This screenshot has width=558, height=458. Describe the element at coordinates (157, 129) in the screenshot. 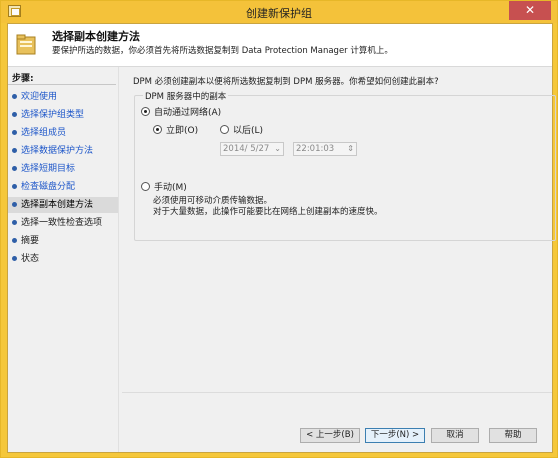

I see `now-radio` at that location.